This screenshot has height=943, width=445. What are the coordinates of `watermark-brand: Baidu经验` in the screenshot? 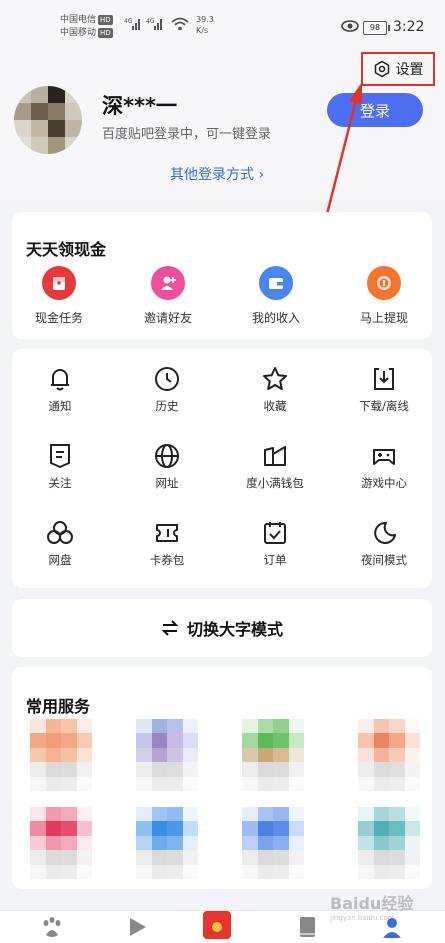 It's located at (372, 903).